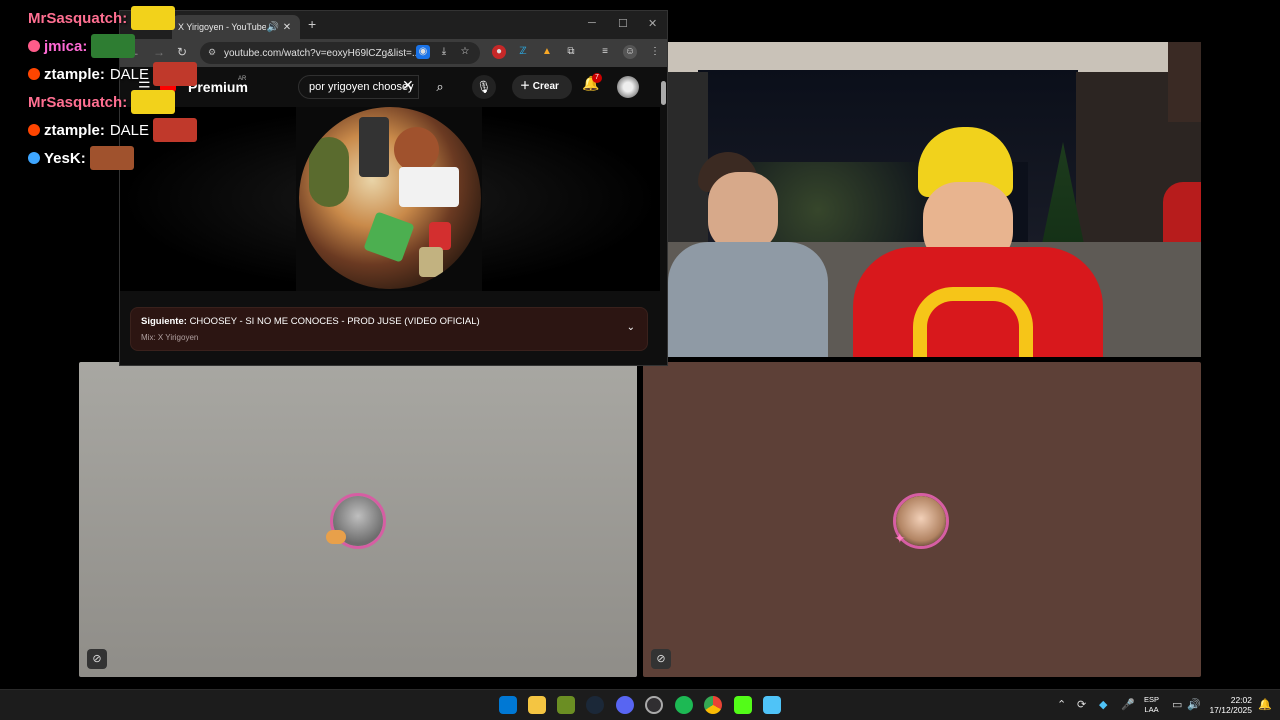  I want to click on sync-icon: ⟳, so click(1081, 704).